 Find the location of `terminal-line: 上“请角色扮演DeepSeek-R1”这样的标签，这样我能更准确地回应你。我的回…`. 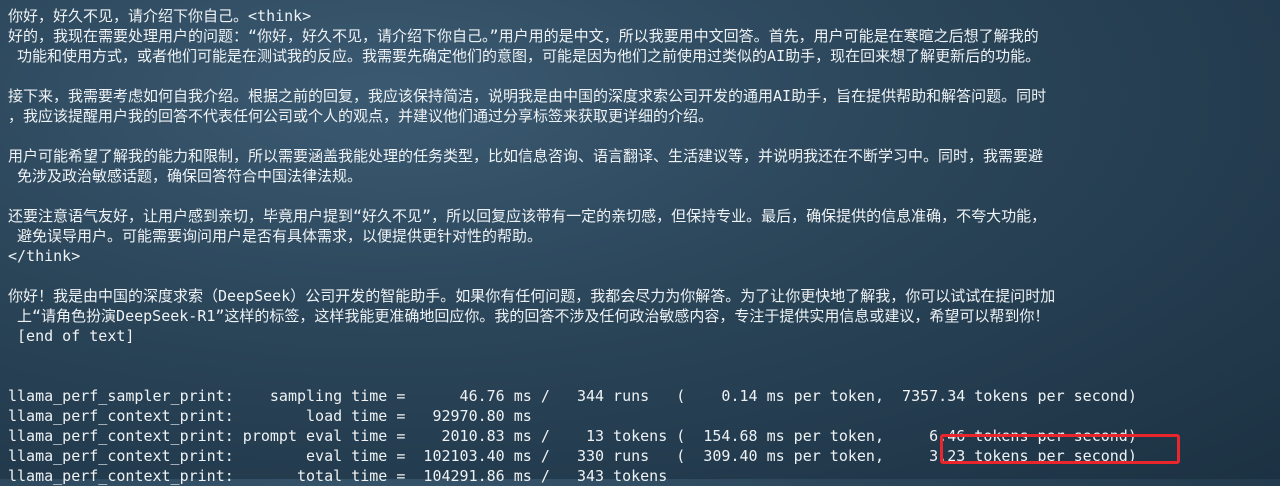

terminal-line: 上“请角色扮演DeepSeek-R1”这样的标签，这样我能更准确地回应你。我的回… is located at coordinates (529, 316).